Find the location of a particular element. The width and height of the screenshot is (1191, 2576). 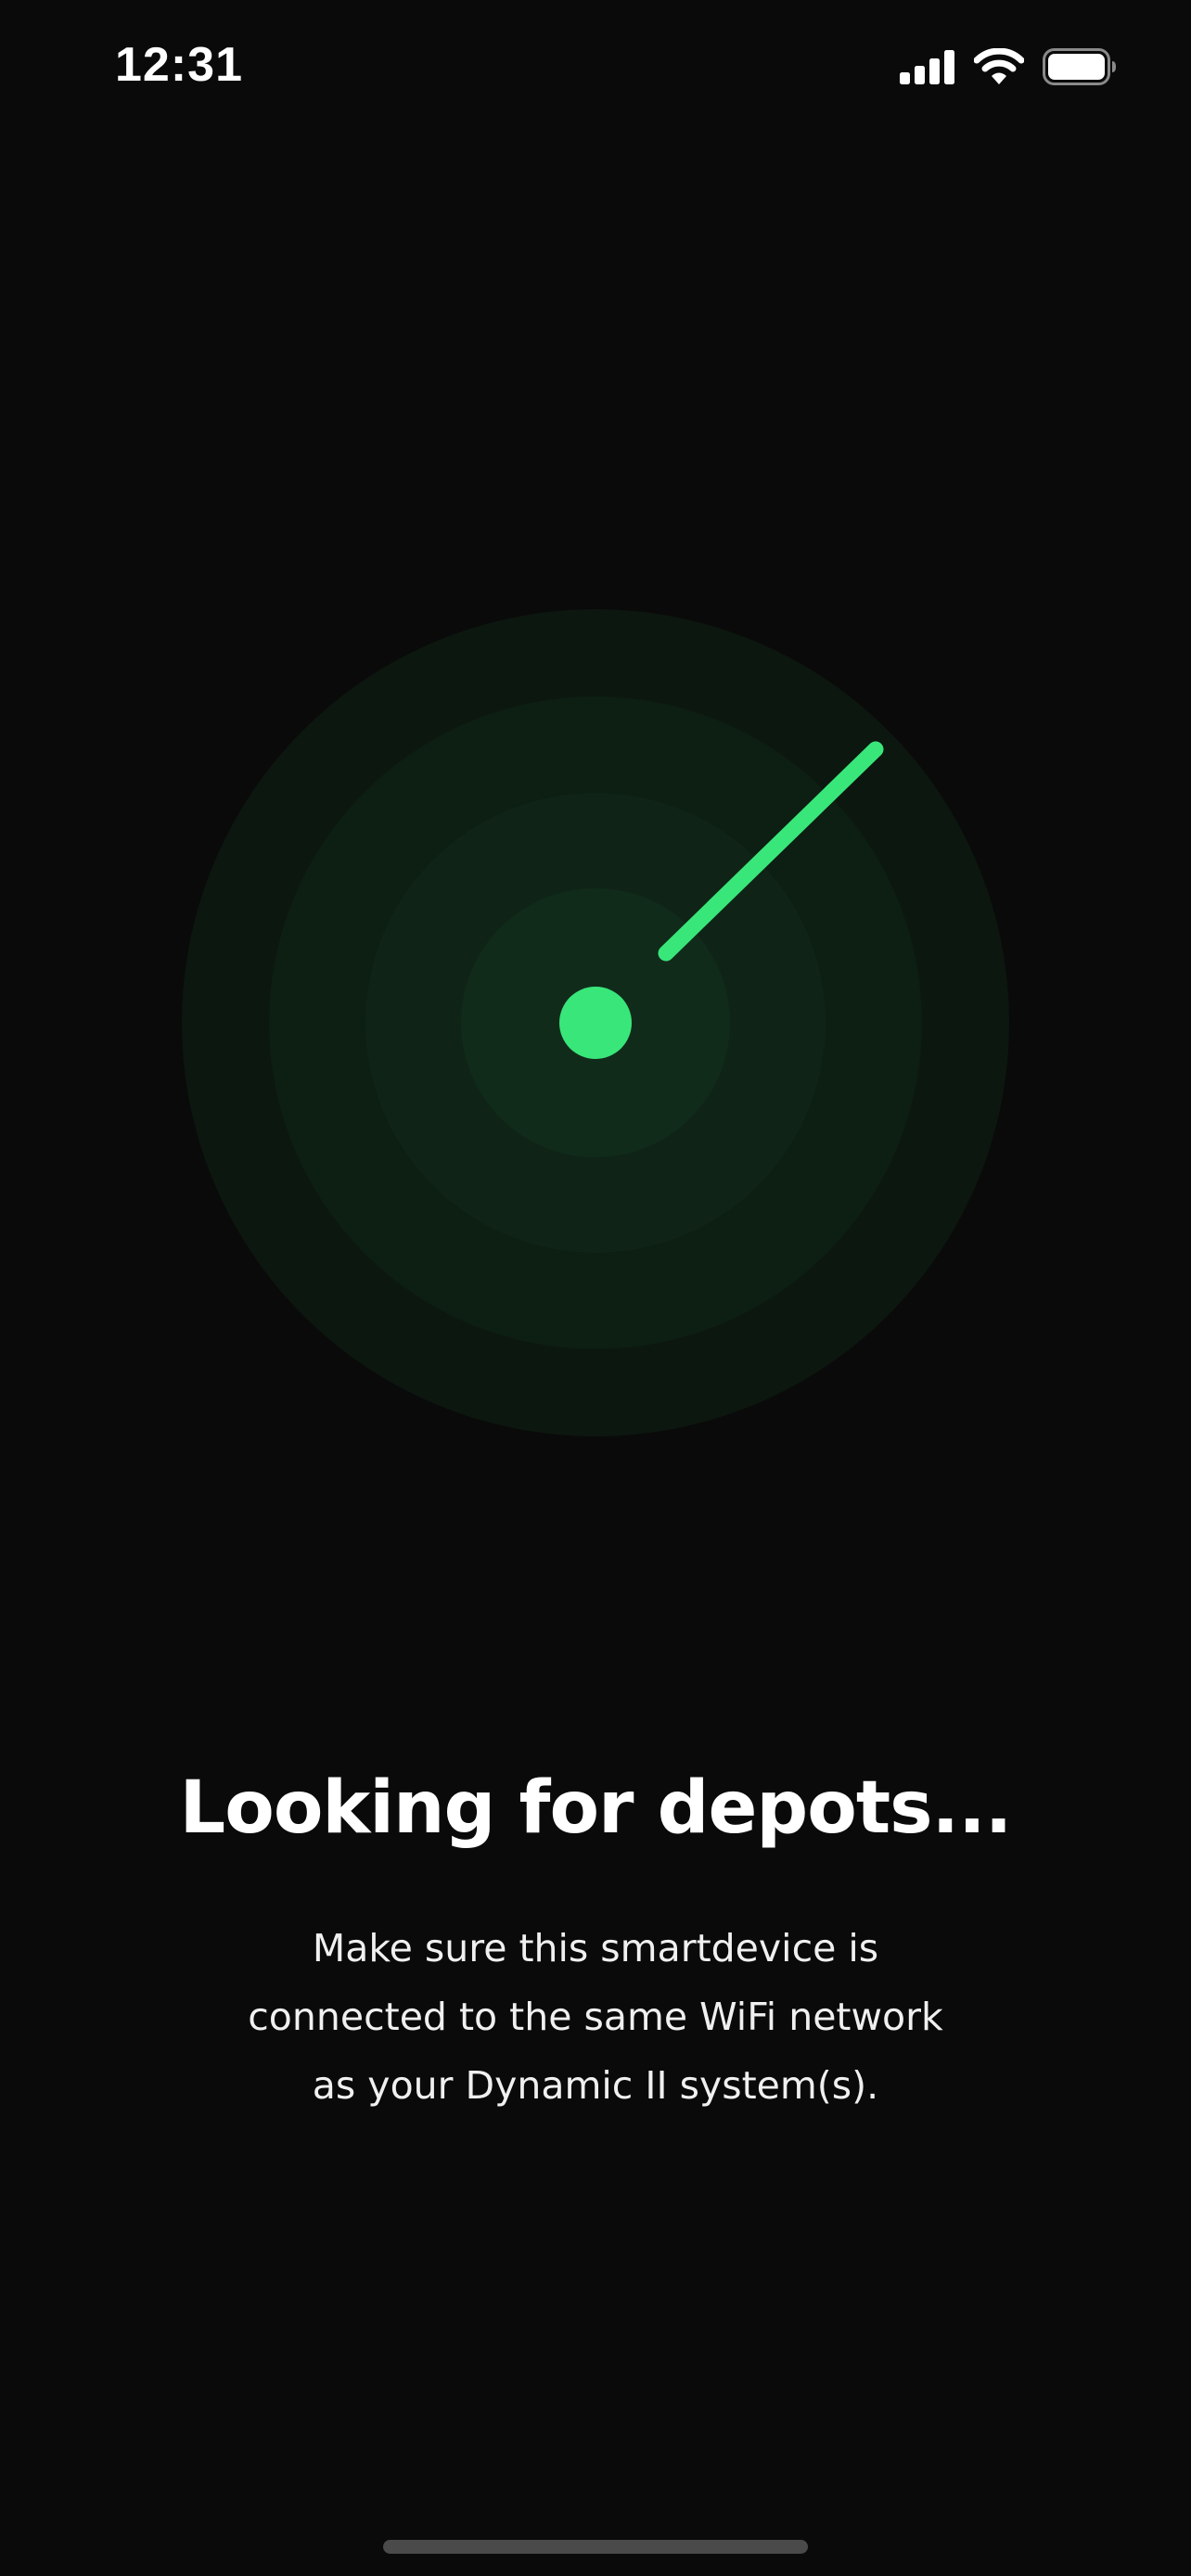

radar-center-dot is located at coordinates (595, 1023).